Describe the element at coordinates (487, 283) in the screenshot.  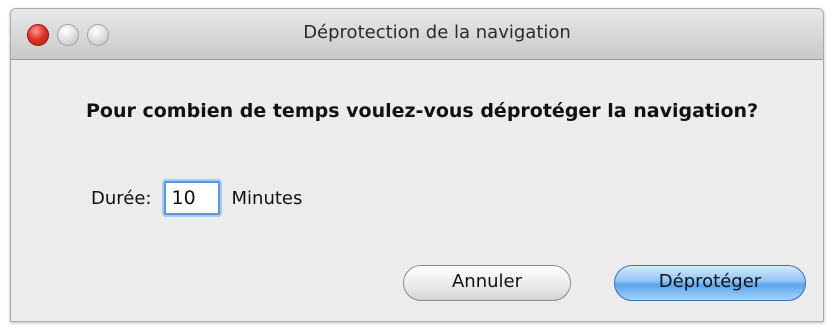
I see `cancel-button: Annuler` at that location.